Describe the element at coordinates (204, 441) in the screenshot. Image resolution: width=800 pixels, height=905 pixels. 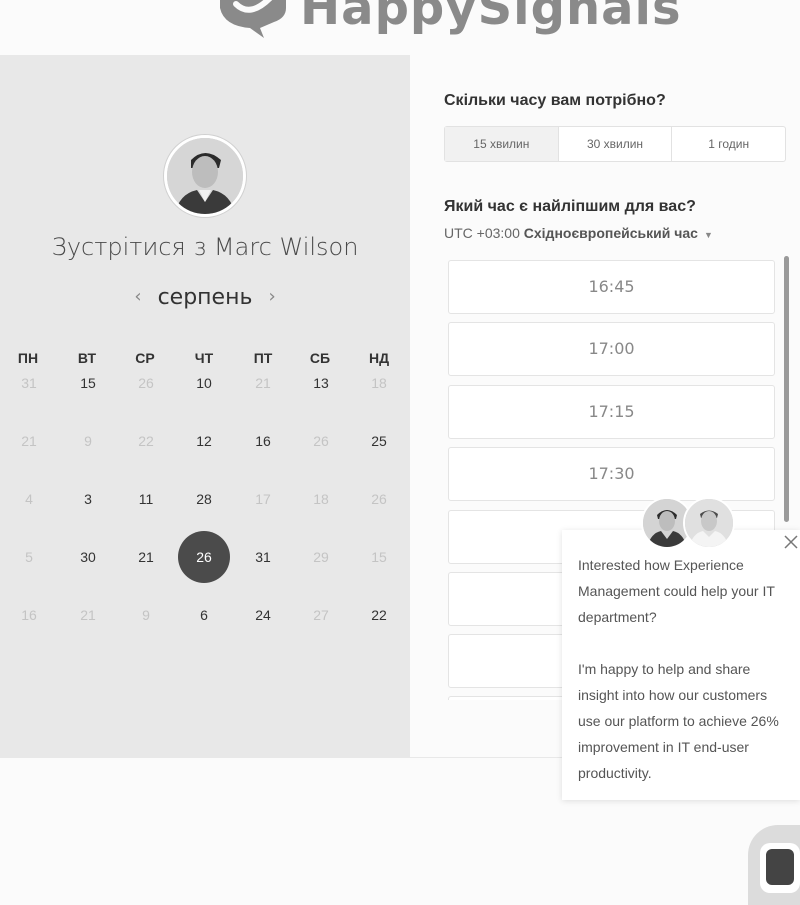
I see `calendar-day: 12` at that location.